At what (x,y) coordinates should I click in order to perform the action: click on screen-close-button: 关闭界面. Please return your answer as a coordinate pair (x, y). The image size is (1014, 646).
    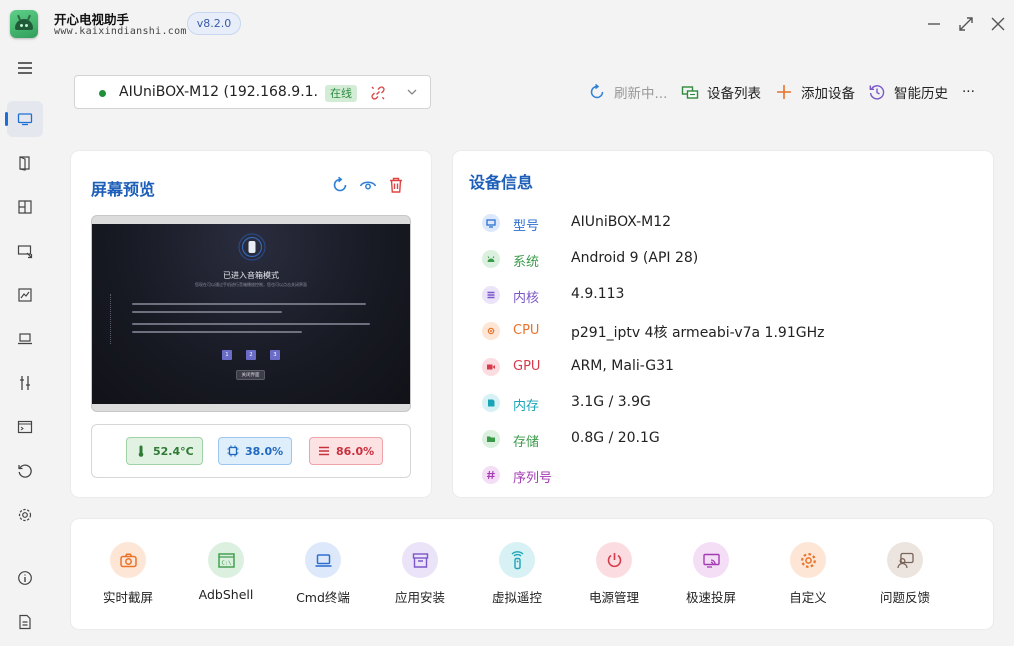
    Looking at the image, I should click on (250, 375).